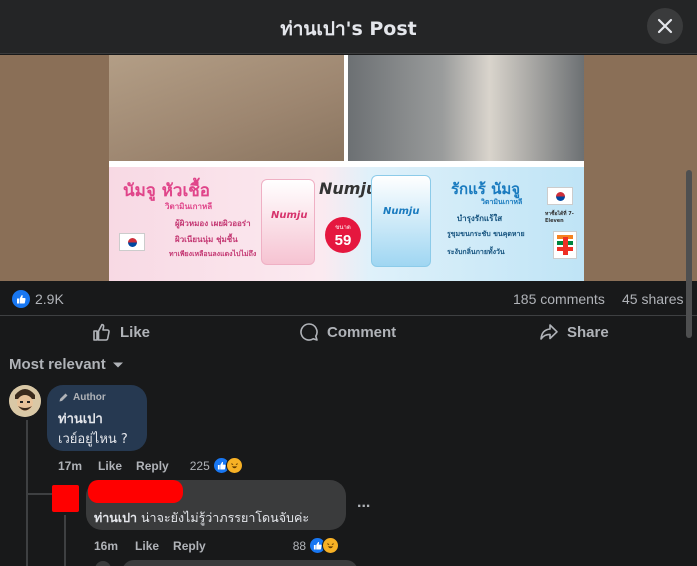  What do you see at coordinates (240, 563) in the screenshot?
I see `next-reply-bubble` at bounding box center [240, 563].